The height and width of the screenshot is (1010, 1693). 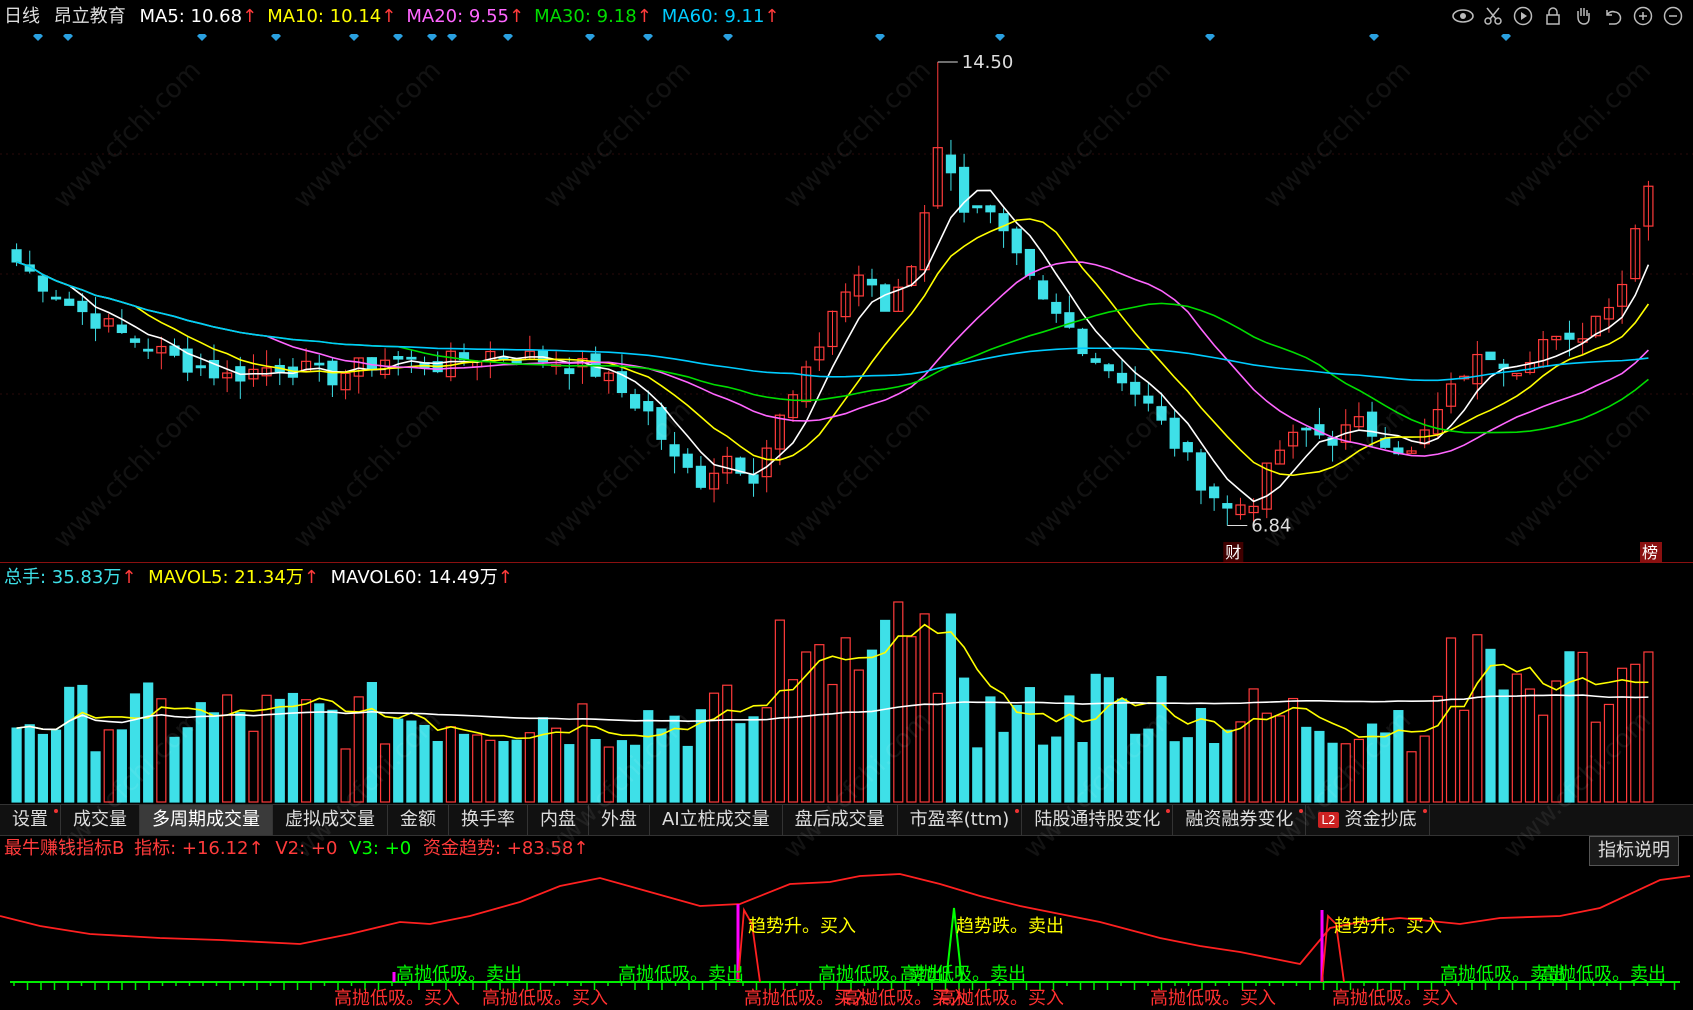 I want to click on sell-spike, so click(x=954, y=945).